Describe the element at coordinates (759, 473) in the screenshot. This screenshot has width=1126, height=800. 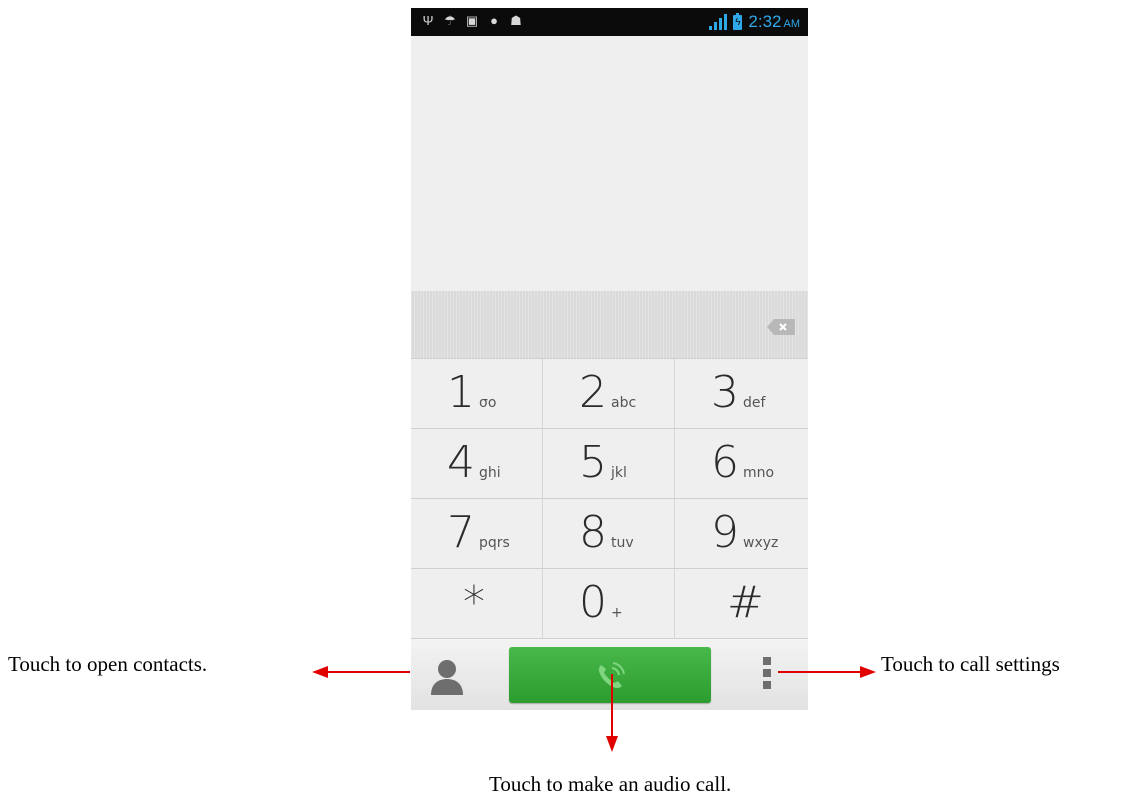
I see `key-letters: mno` at that location.